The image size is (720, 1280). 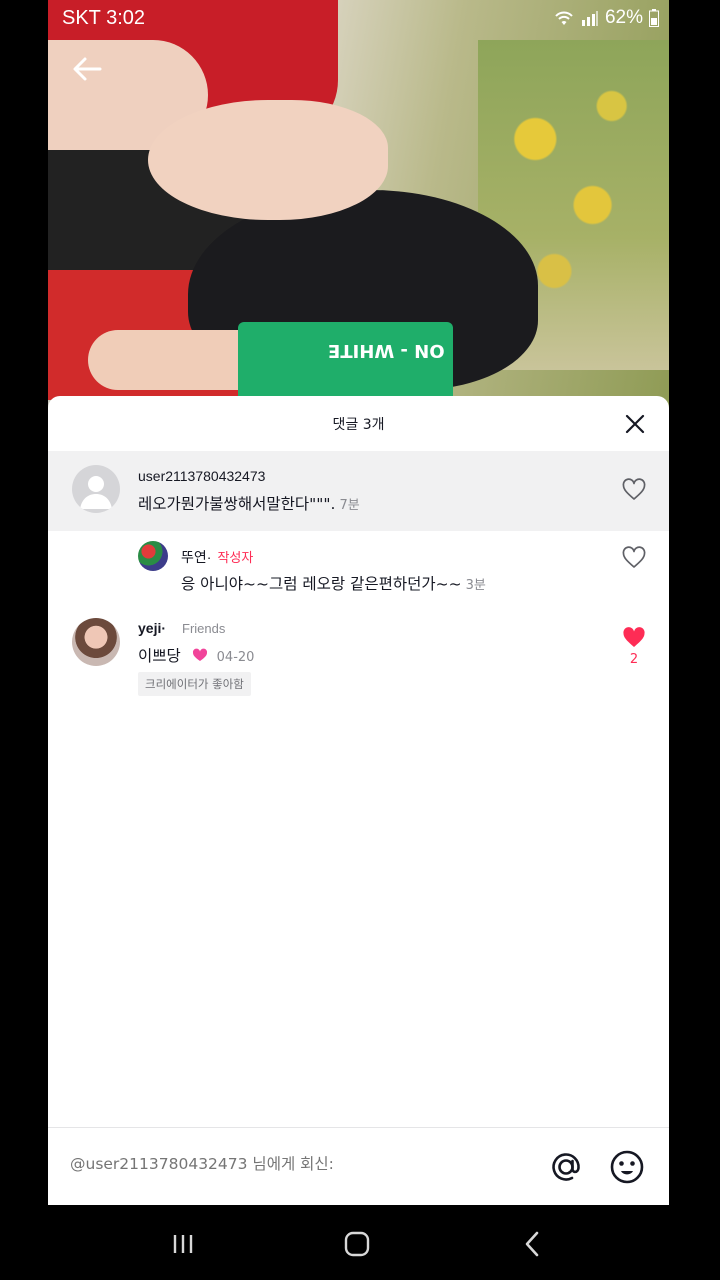 I want to click on comment-username-row: yeji· Friends, so click(x=181, y=628).